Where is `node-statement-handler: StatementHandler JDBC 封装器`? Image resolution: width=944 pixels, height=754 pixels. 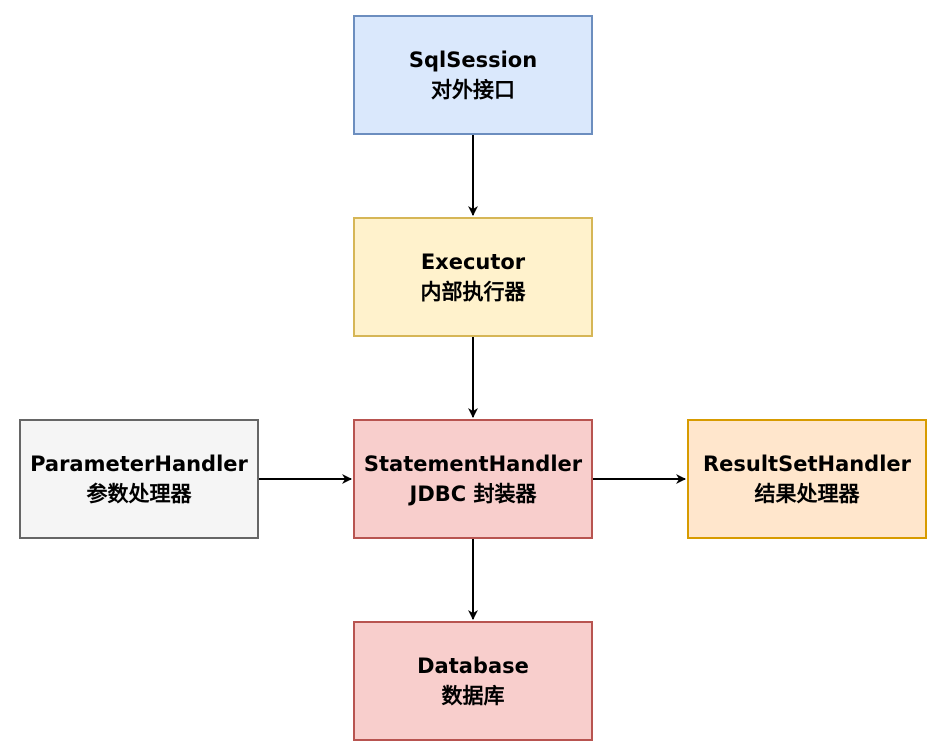 node-statement-handler: StatementHandler JDBC 封装器 is located at coordinates (473, 479).